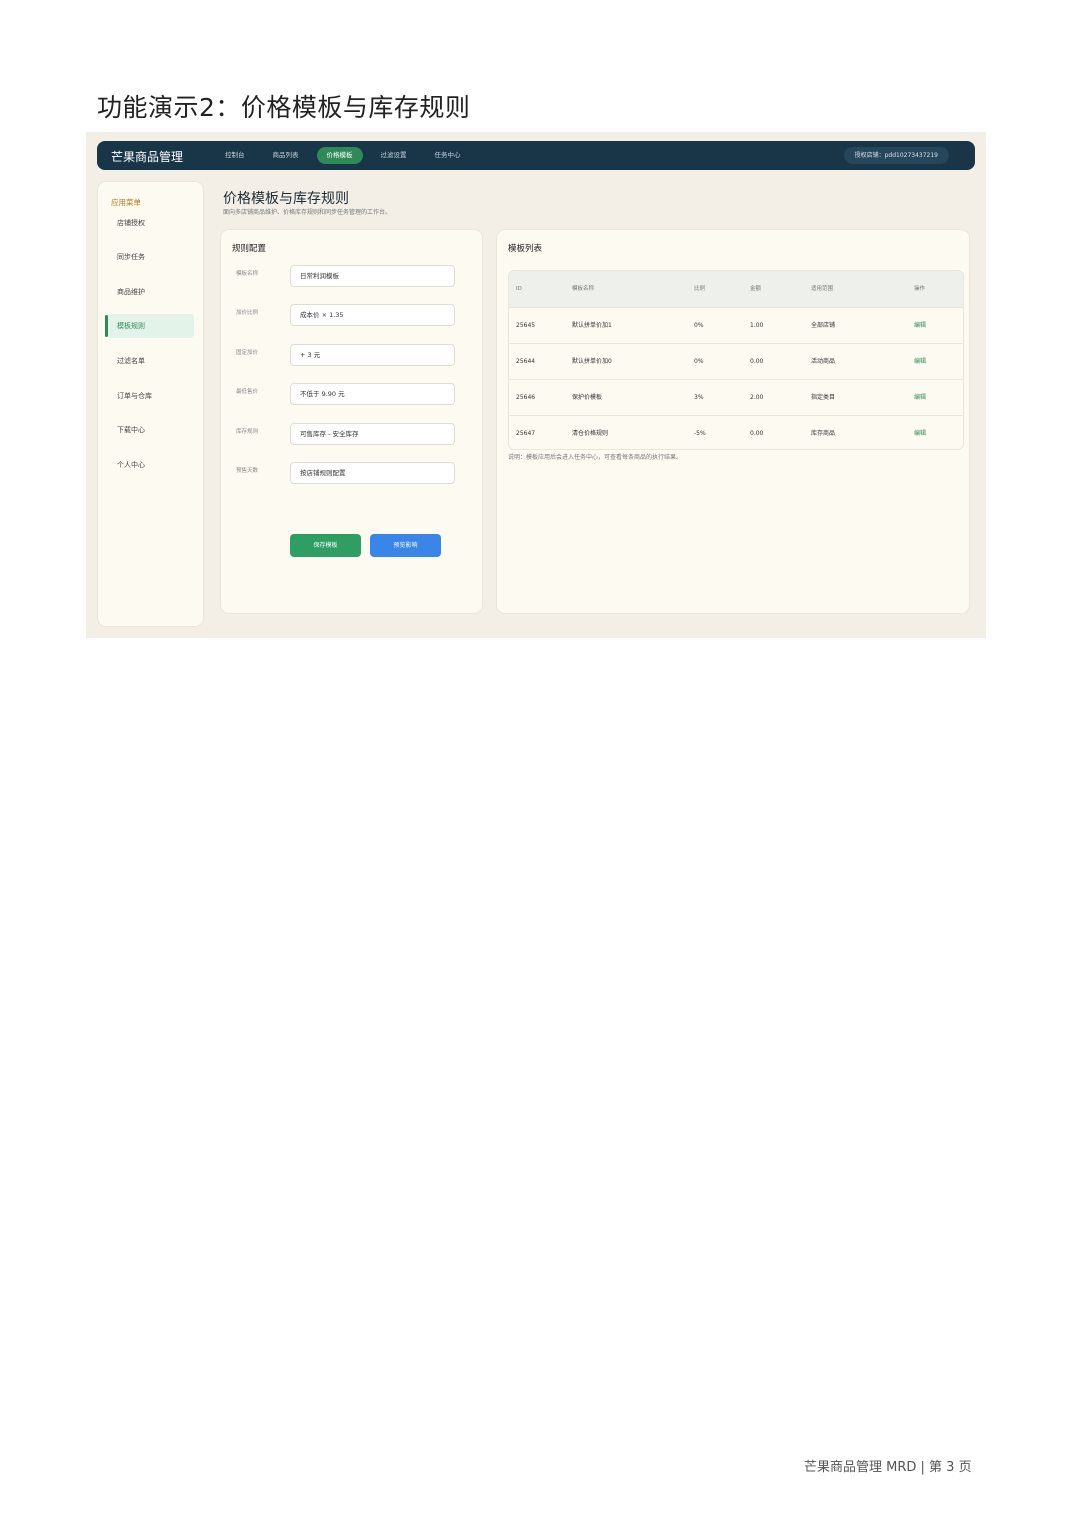 The width and height of the screenshot is (1072, 1516). I want to click on nav-product-list: 商品列表, so click(286, 155).